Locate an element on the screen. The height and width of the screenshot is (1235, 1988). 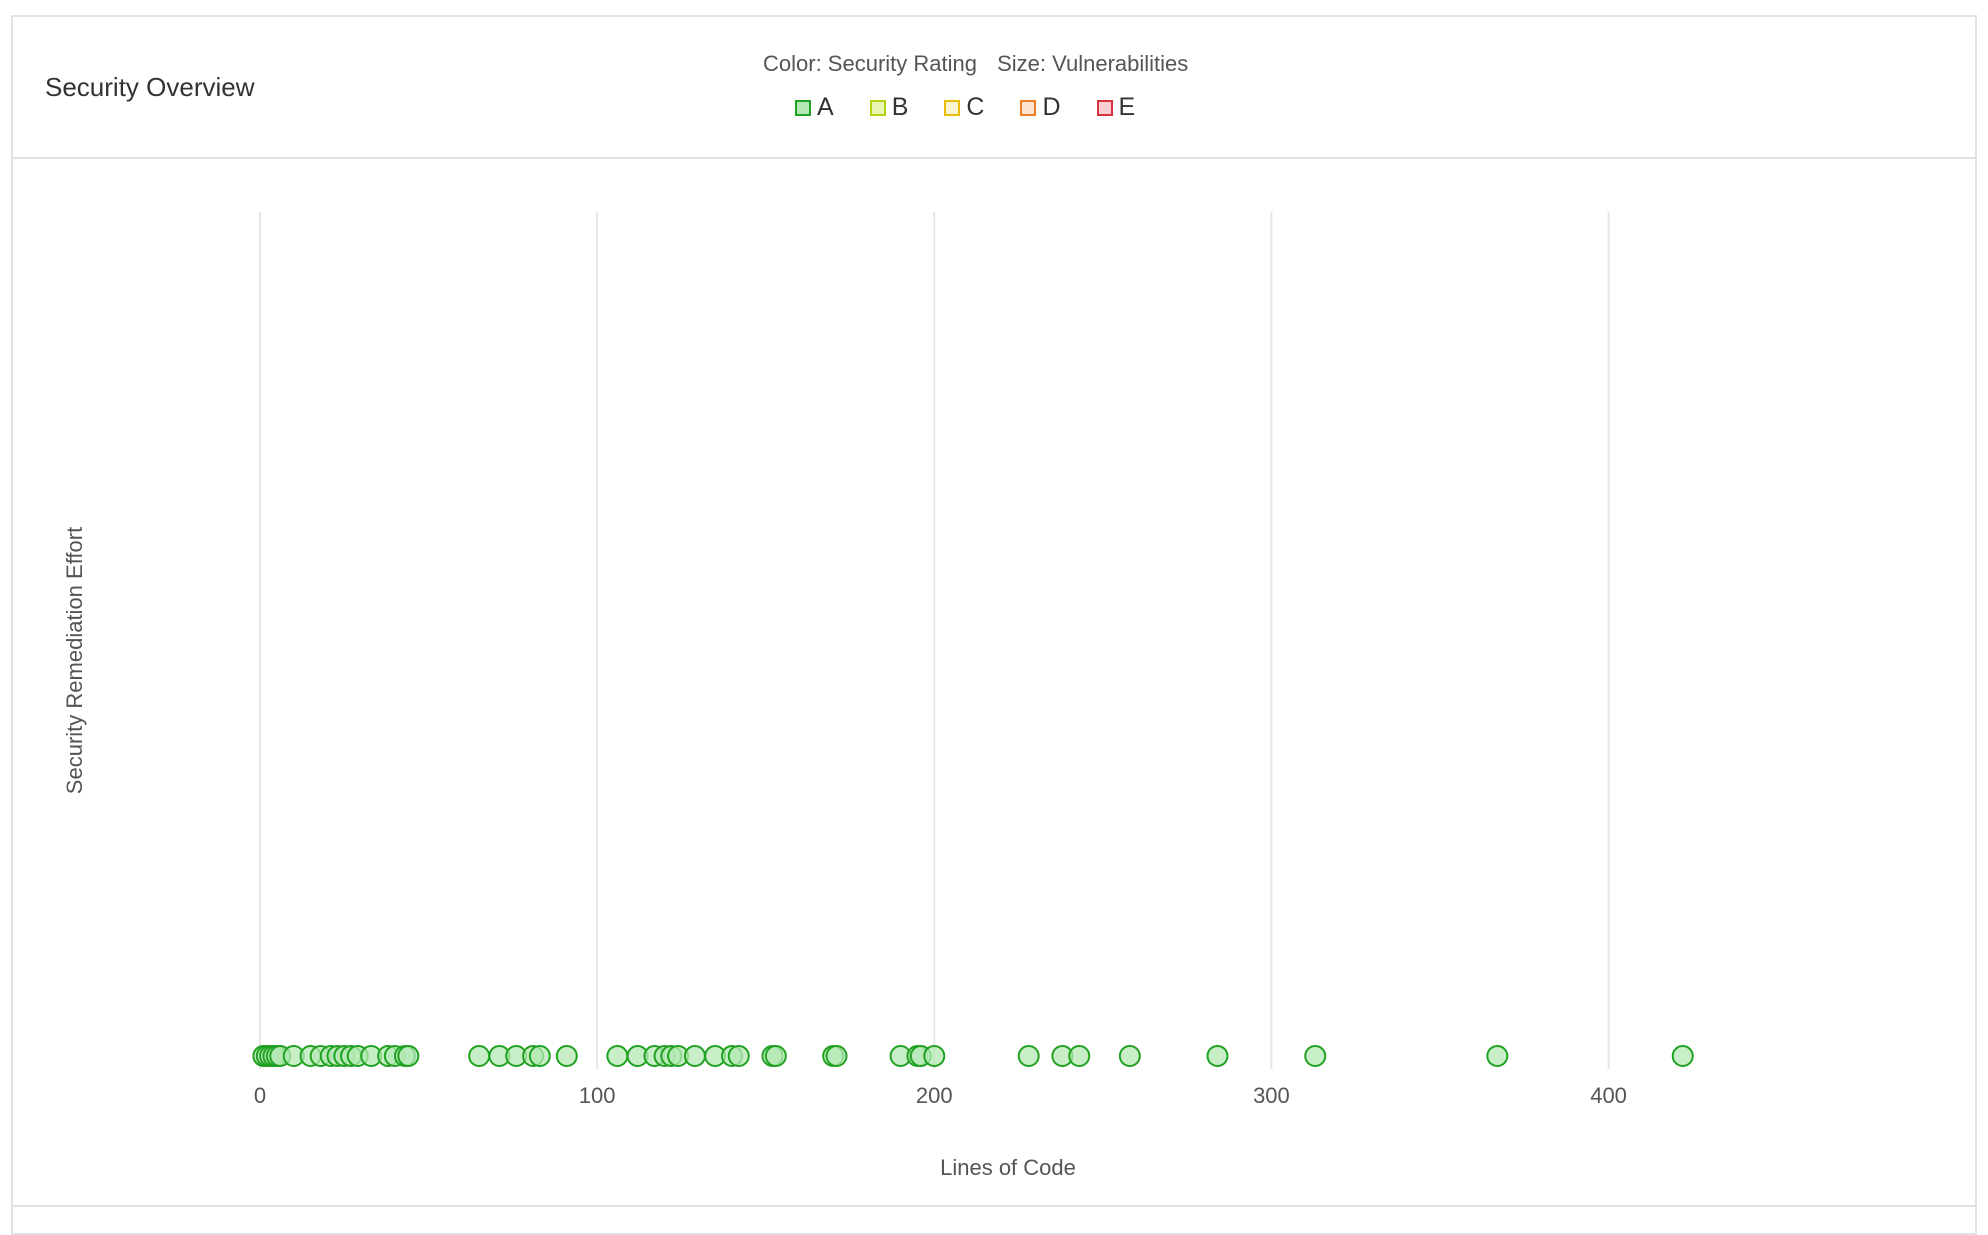
x-tick-label: 400 is located at coordinates (1608, 1095).